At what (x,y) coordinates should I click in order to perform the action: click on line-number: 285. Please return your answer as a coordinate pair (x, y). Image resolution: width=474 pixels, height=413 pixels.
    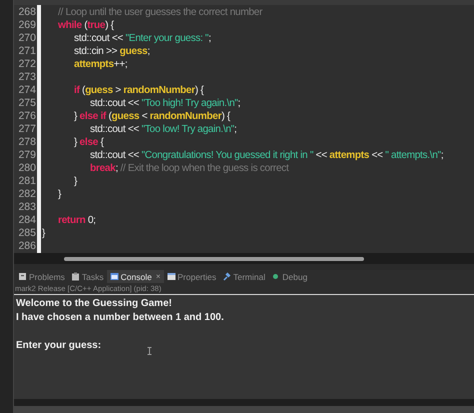
    Looking at the image, I should click on (27, 233).